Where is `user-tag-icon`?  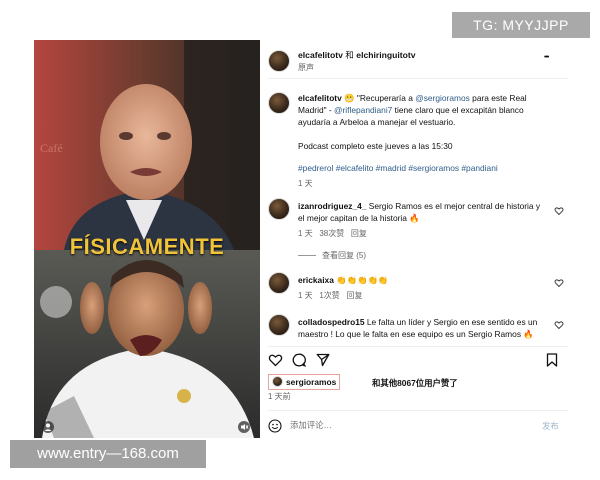 user-tag-icon is located at coordinates (48, 426).